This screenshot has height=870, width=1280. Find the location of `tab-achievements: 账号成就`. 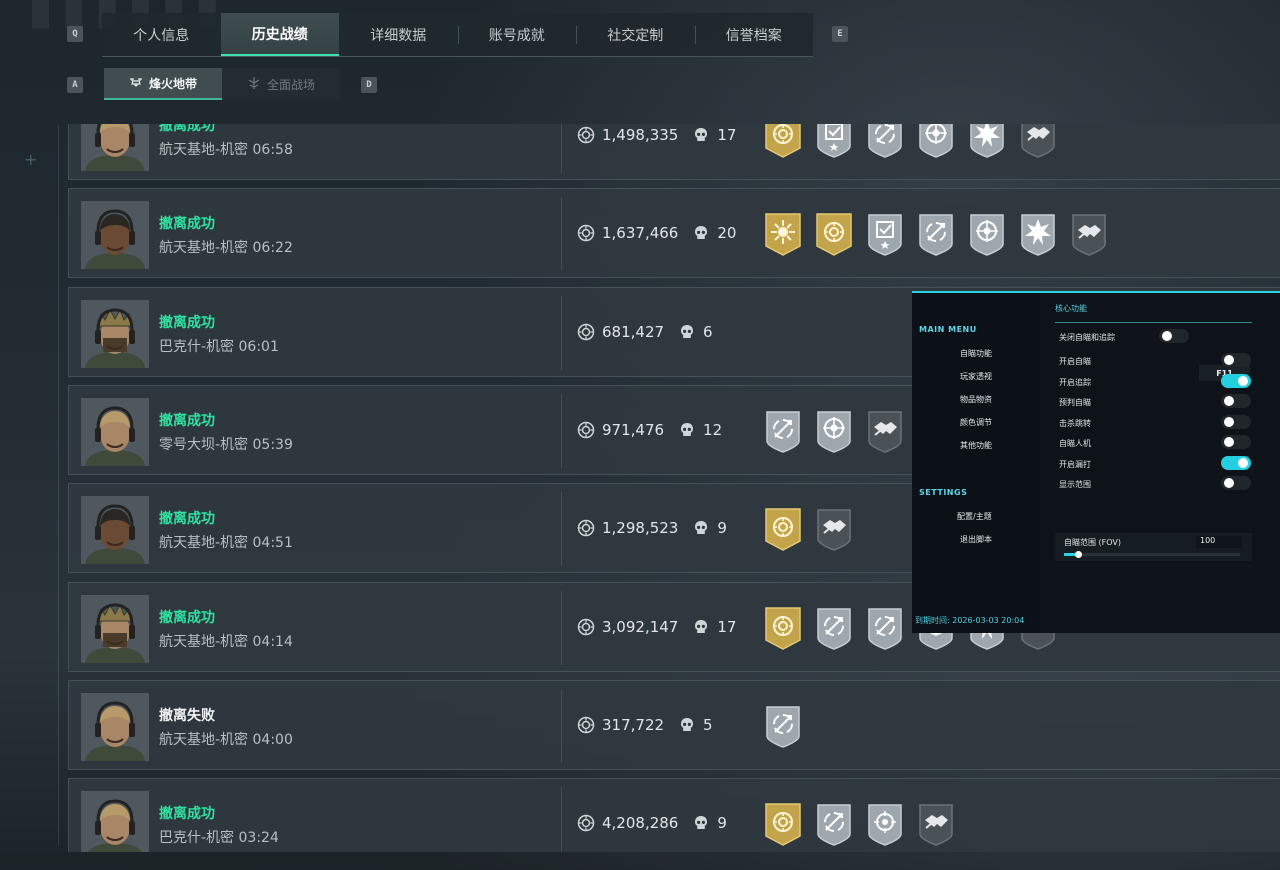

tab-achievements: 账号成就 is located at coordinates (517, 34).